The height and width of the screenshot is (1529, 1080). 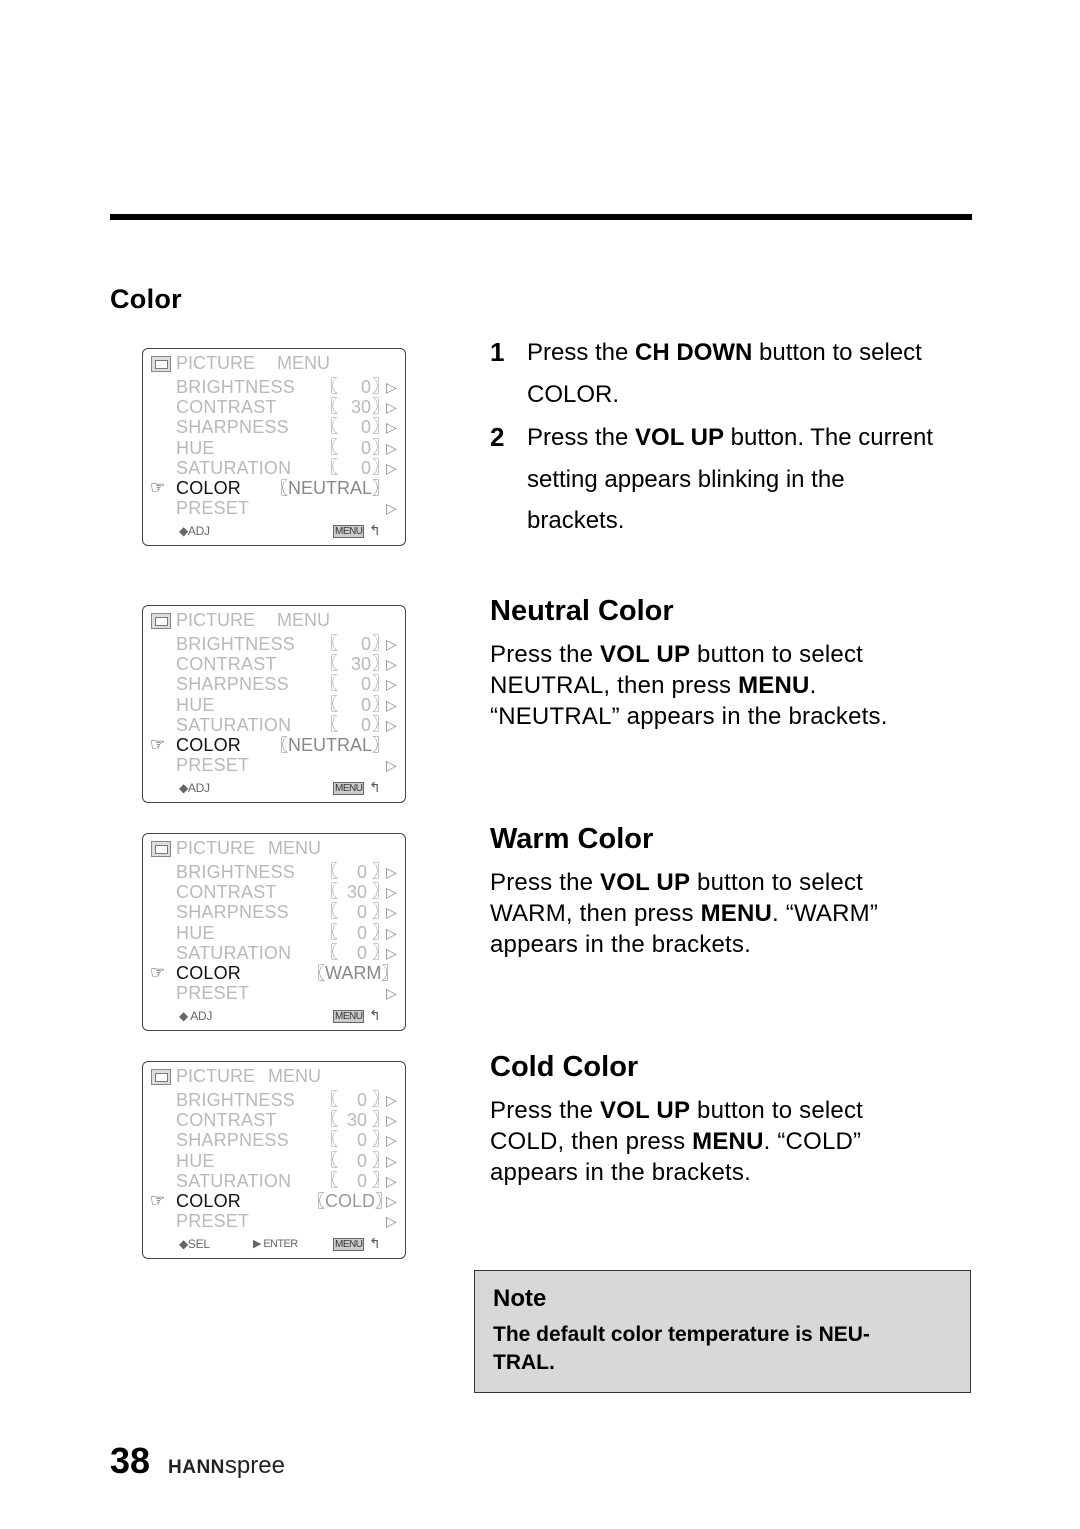 I want to click on color-value: 〖WARM〗, so click(x=353, y=973).